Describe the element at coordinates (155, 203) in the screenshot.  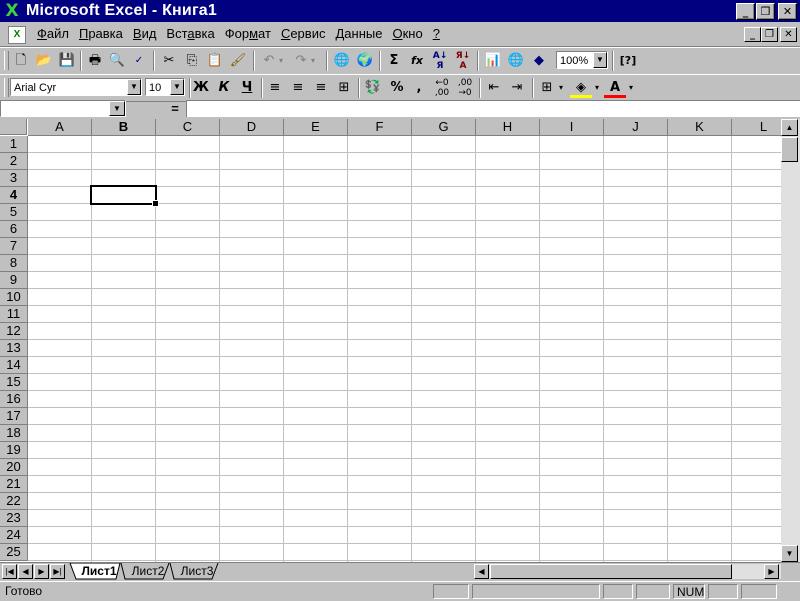
I see `fill-handle` at that location.